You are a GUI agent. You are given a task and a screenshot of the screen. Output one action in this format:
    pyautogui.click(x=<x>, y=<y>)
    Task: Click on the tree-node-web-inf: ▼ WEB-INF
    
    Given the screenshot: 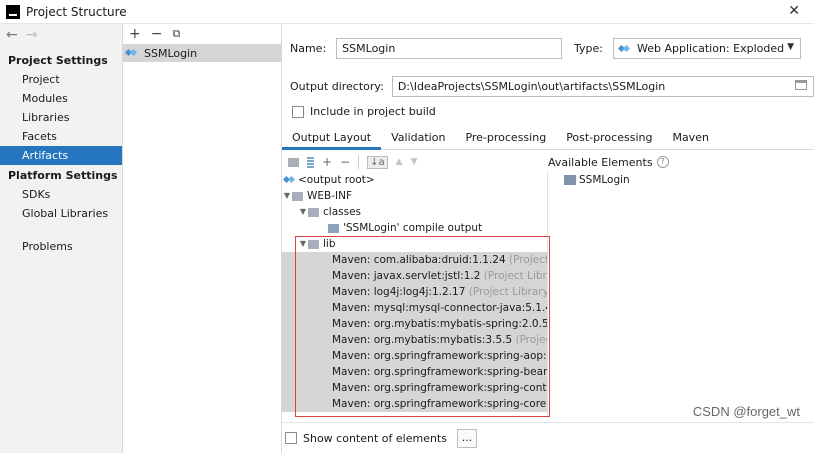 What is the action you would take?
    pyautogui.click(x=414, y=196)
    